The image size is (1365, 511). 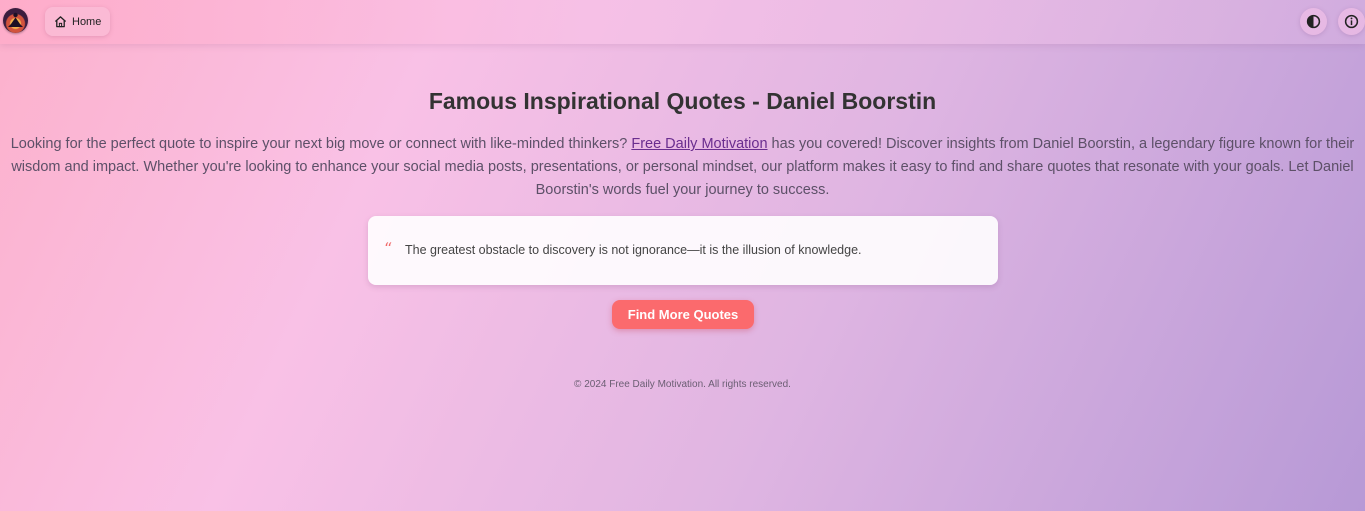 I want to click on quote-mark-icon: “, so click(x=388, y=248).